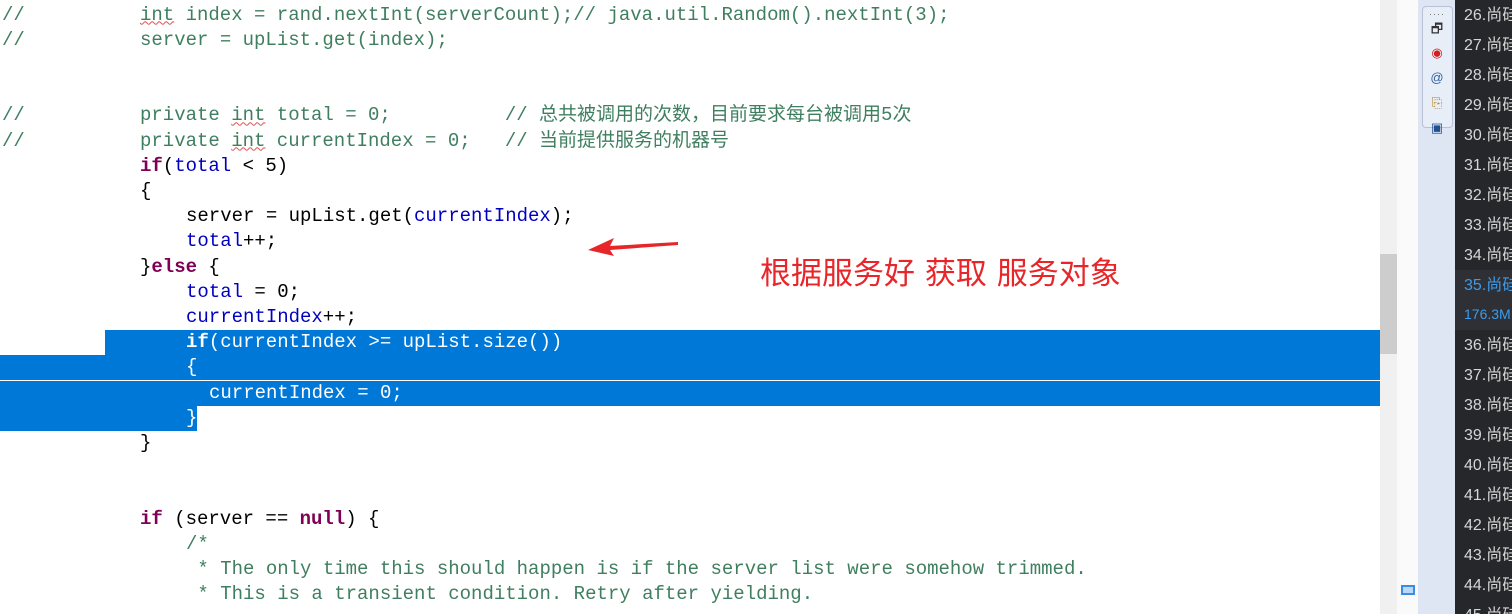  Describe the element at coordinates (168, 165) in the screenshot. I see `code-token: (` at that location.